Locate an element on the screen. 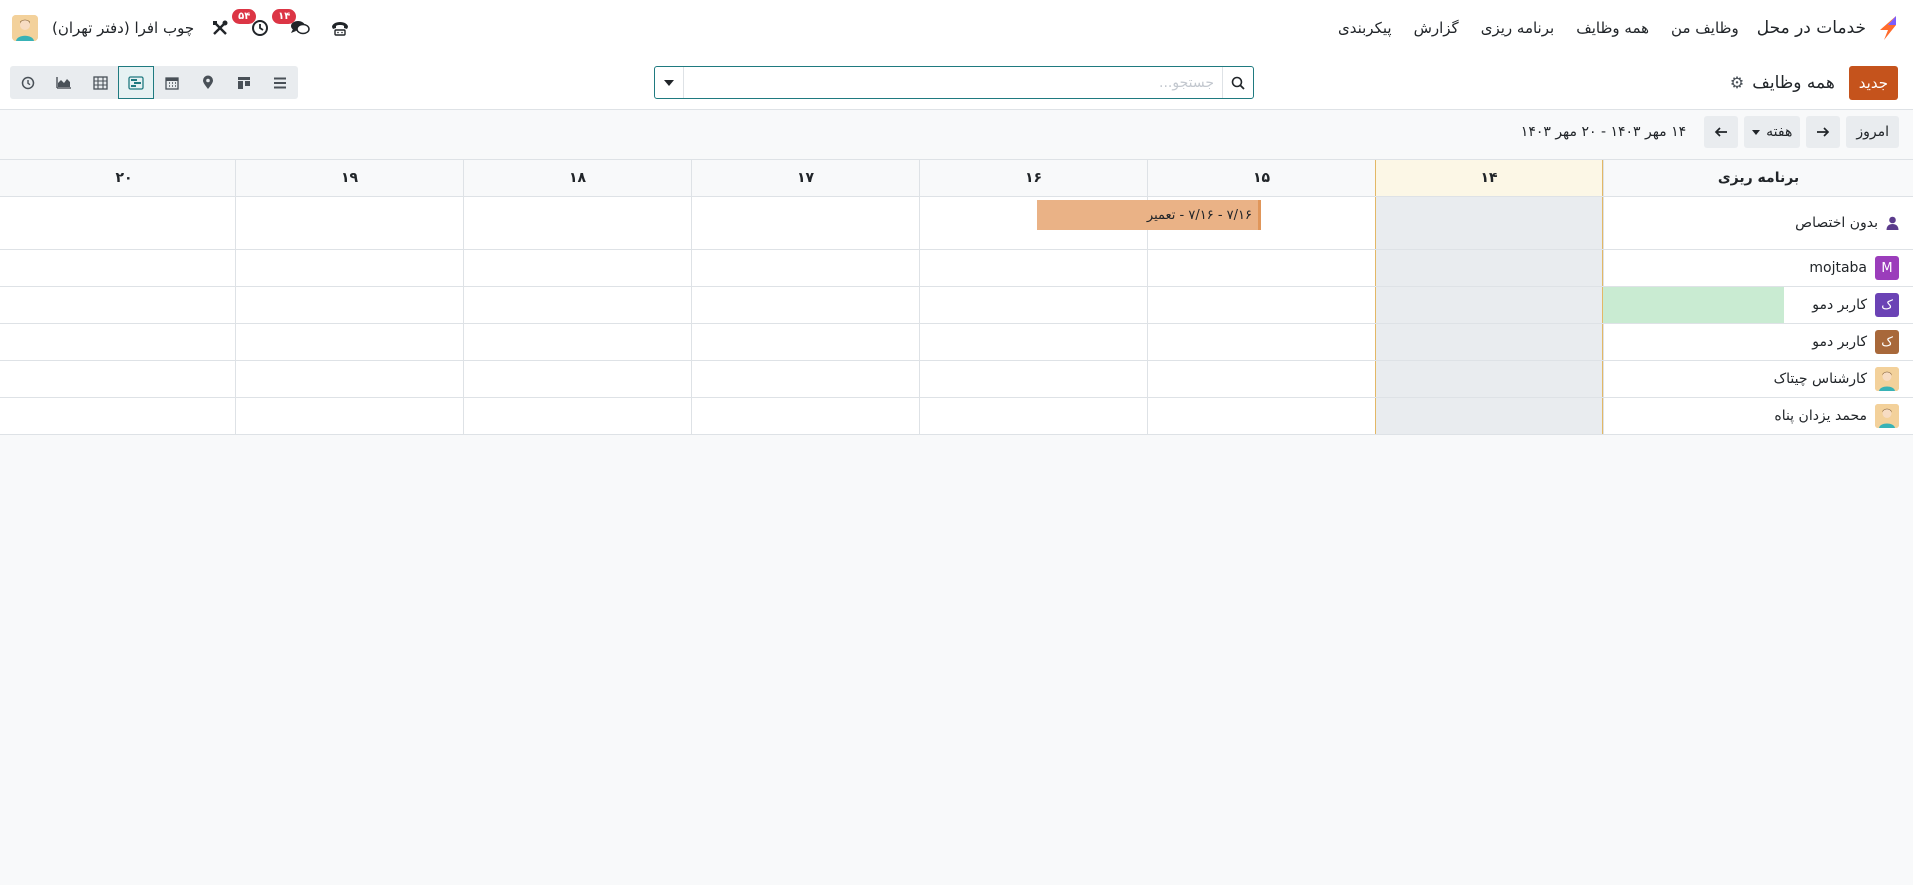  kanban-view-icon is located at coordinates (244, 82).